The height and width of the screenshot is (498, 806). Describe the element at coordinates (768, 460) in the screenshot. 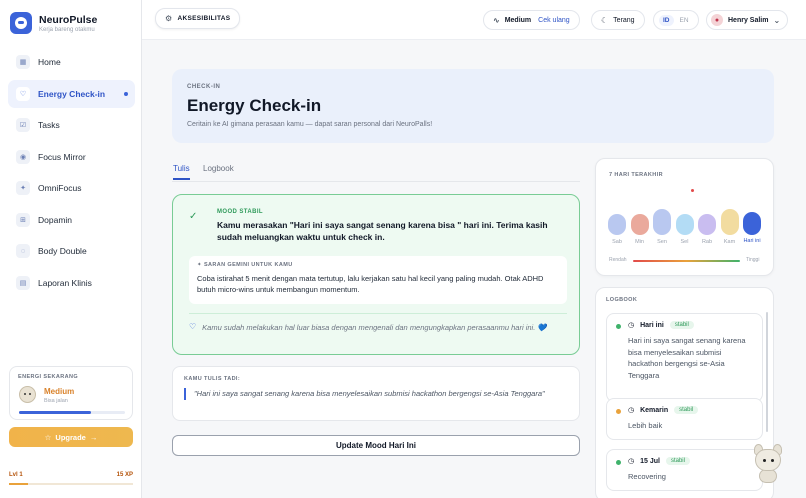

I see `mascot-head` at that location.